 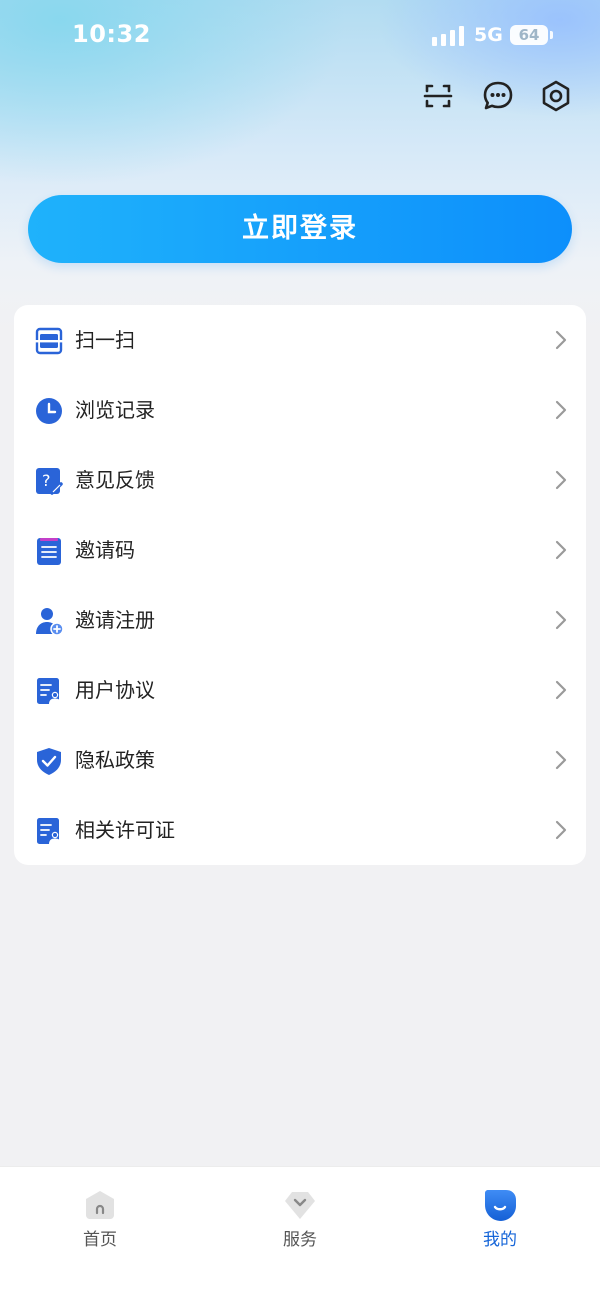 I want to click on tab-bar: 首页 服务 我的, so click(x=300, y=1233).